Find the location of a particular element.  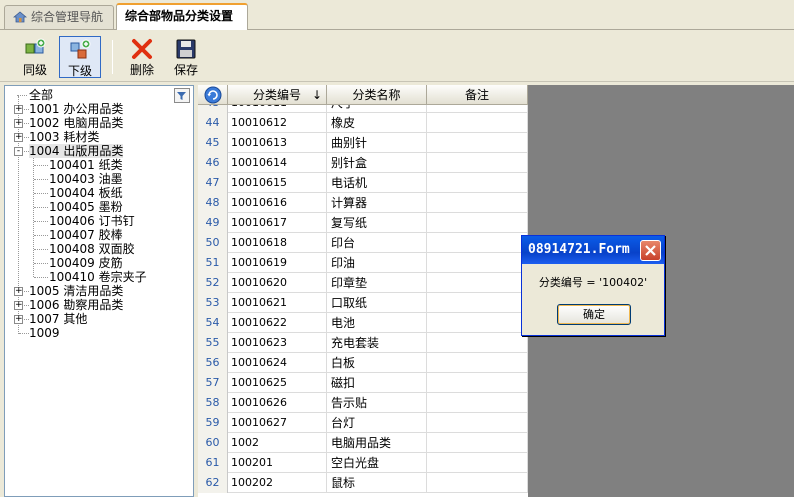

grid-refresh-cell is located at coordinates (213, 95).